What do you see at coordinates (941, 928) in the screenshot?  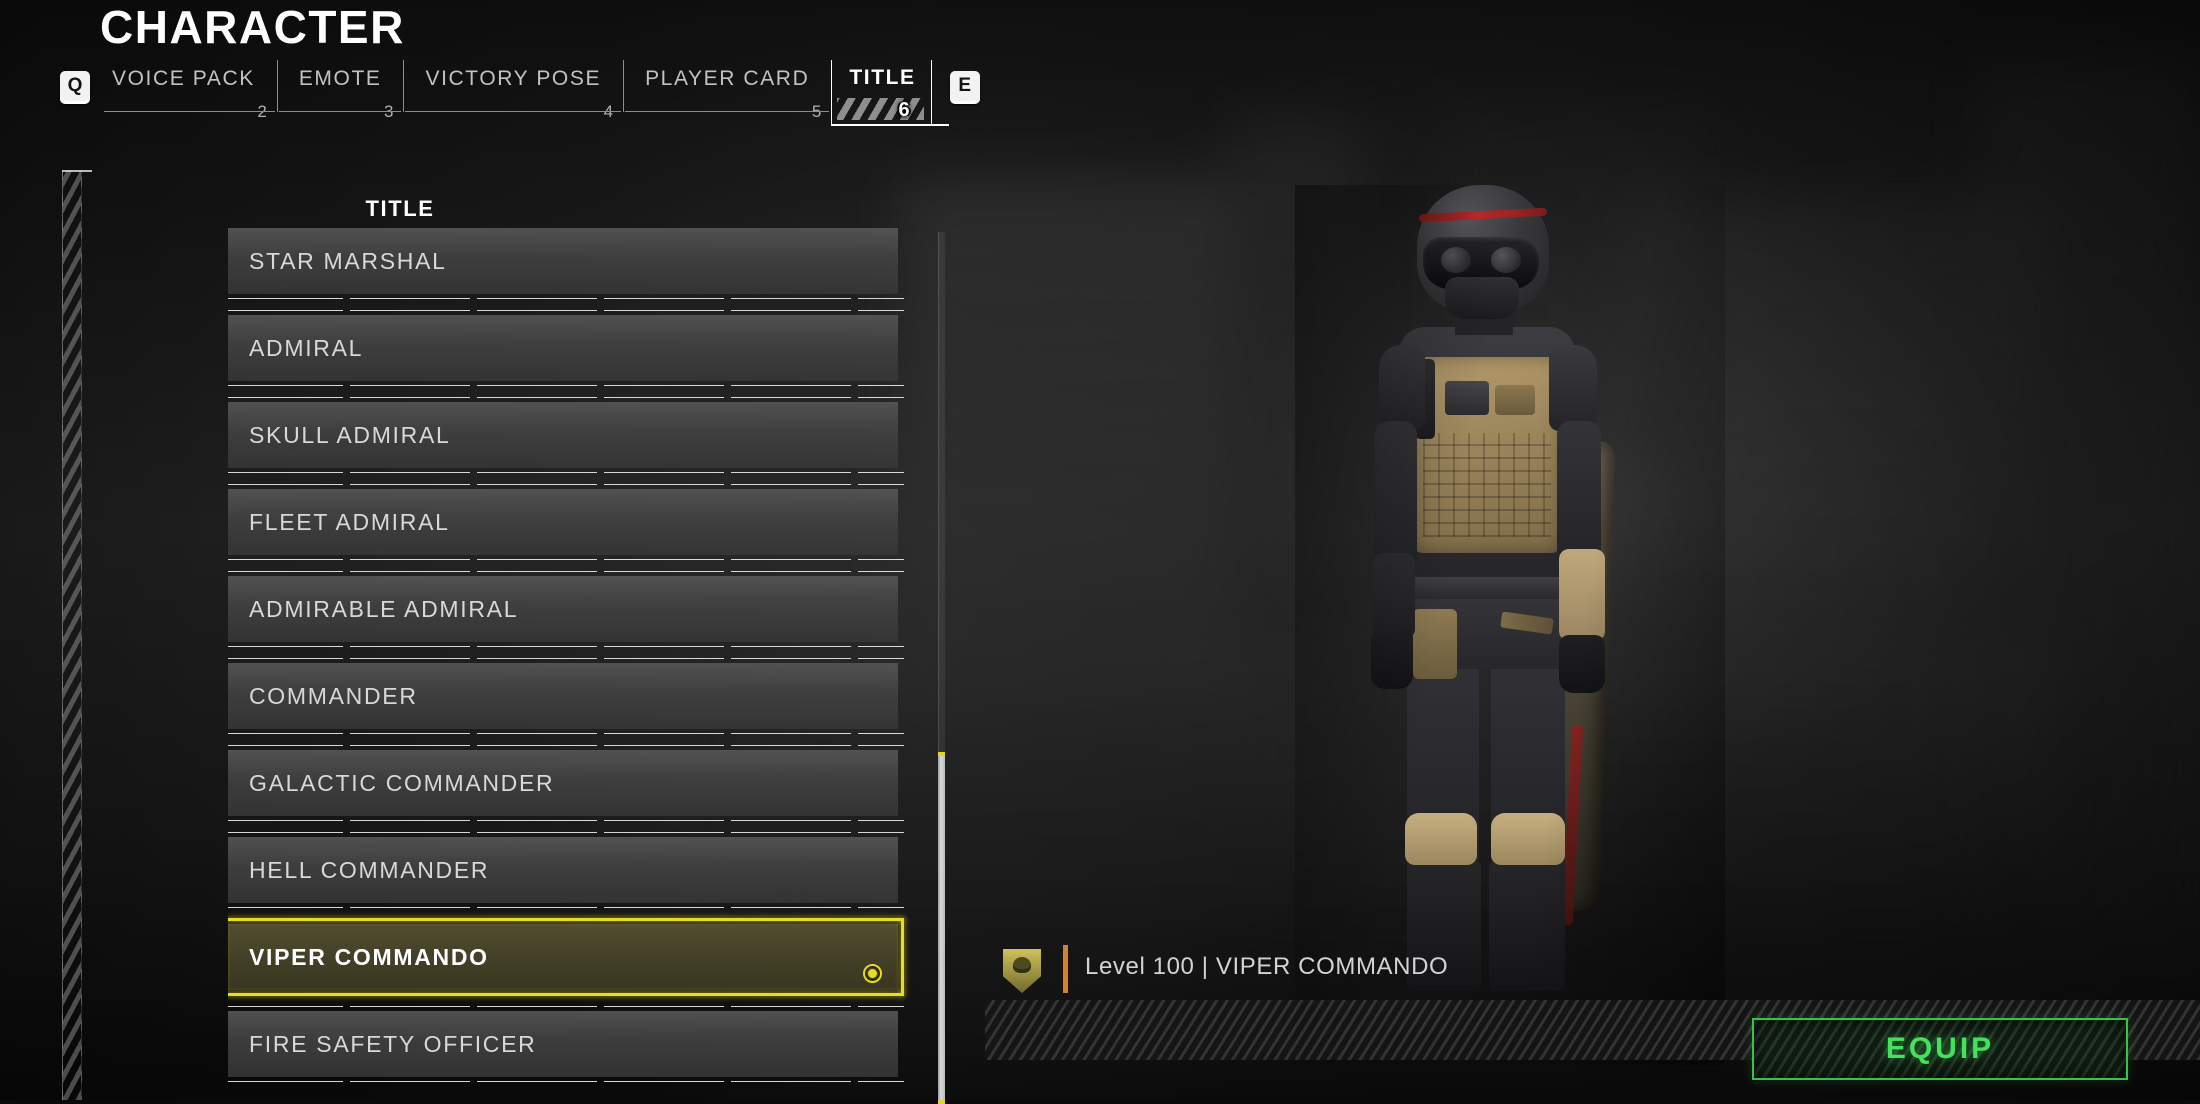 I see `scrollbar-thumb` at bounding box center [941, 928].